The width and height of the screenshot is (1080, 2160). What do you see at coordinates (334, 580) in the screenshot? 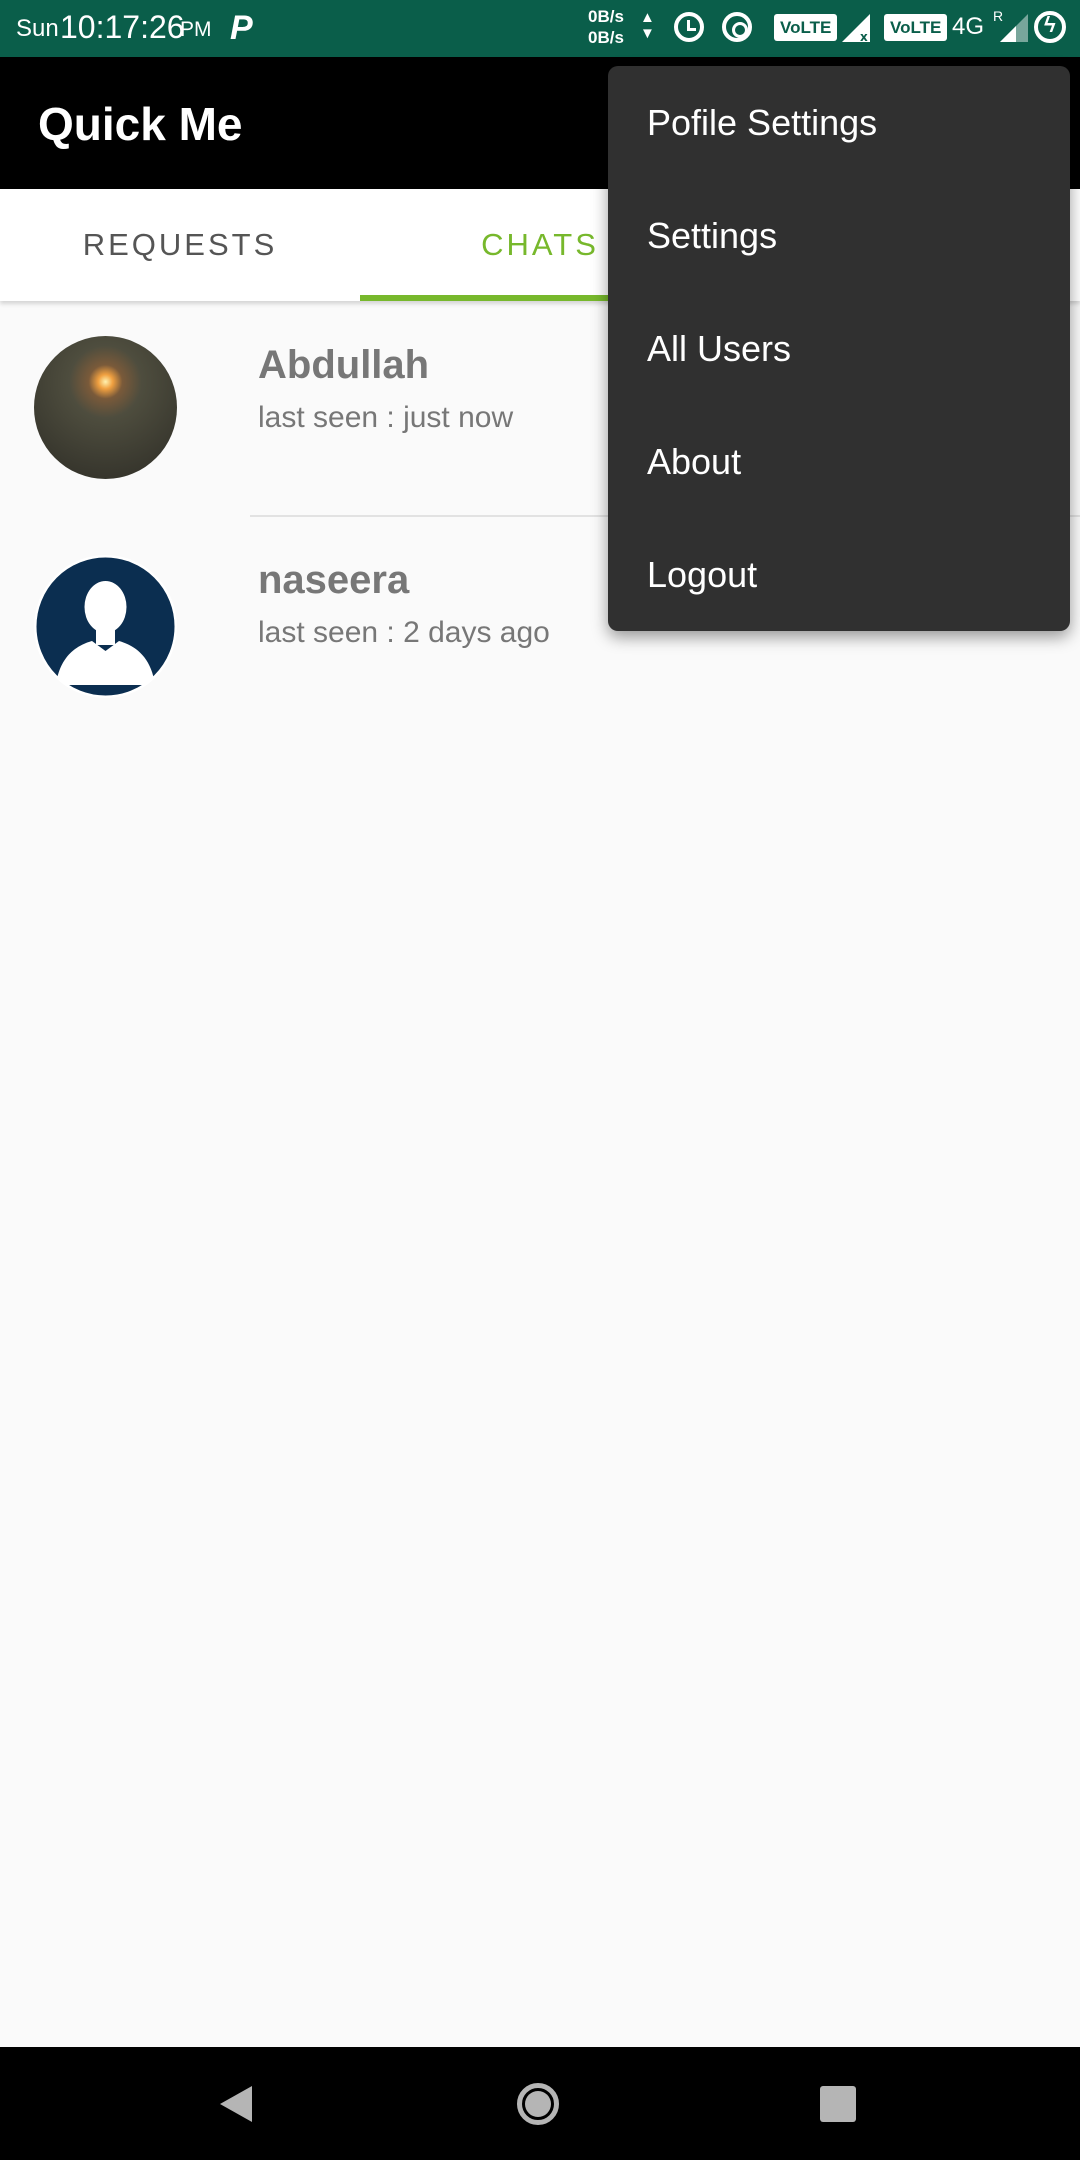
I see `chat-name: naseera` at bounding box center [334, 580].